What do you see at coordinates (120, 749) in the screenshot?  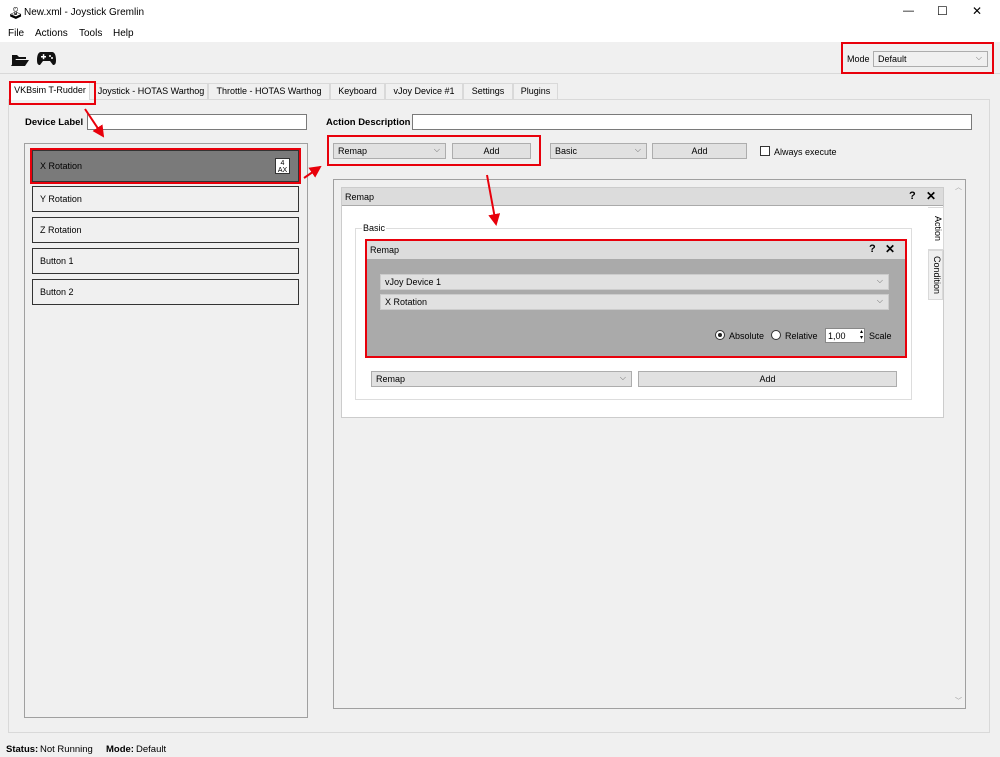 I see `status-mode-label: Mode:` at bounding box center [120, 749].